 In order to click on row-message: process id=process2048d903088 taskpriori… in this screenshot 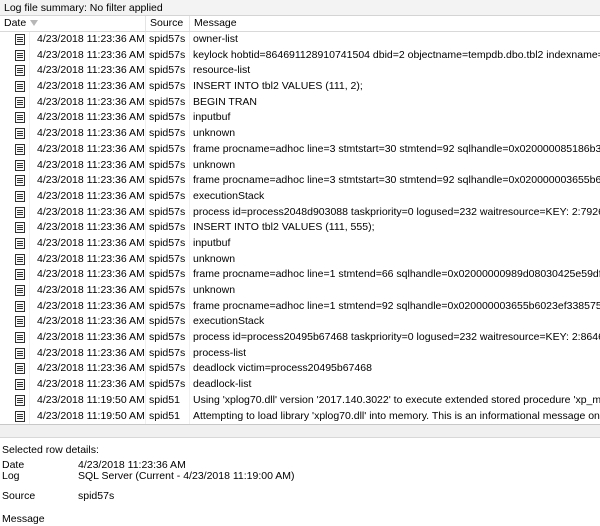, I will do `click(396, 211)`.